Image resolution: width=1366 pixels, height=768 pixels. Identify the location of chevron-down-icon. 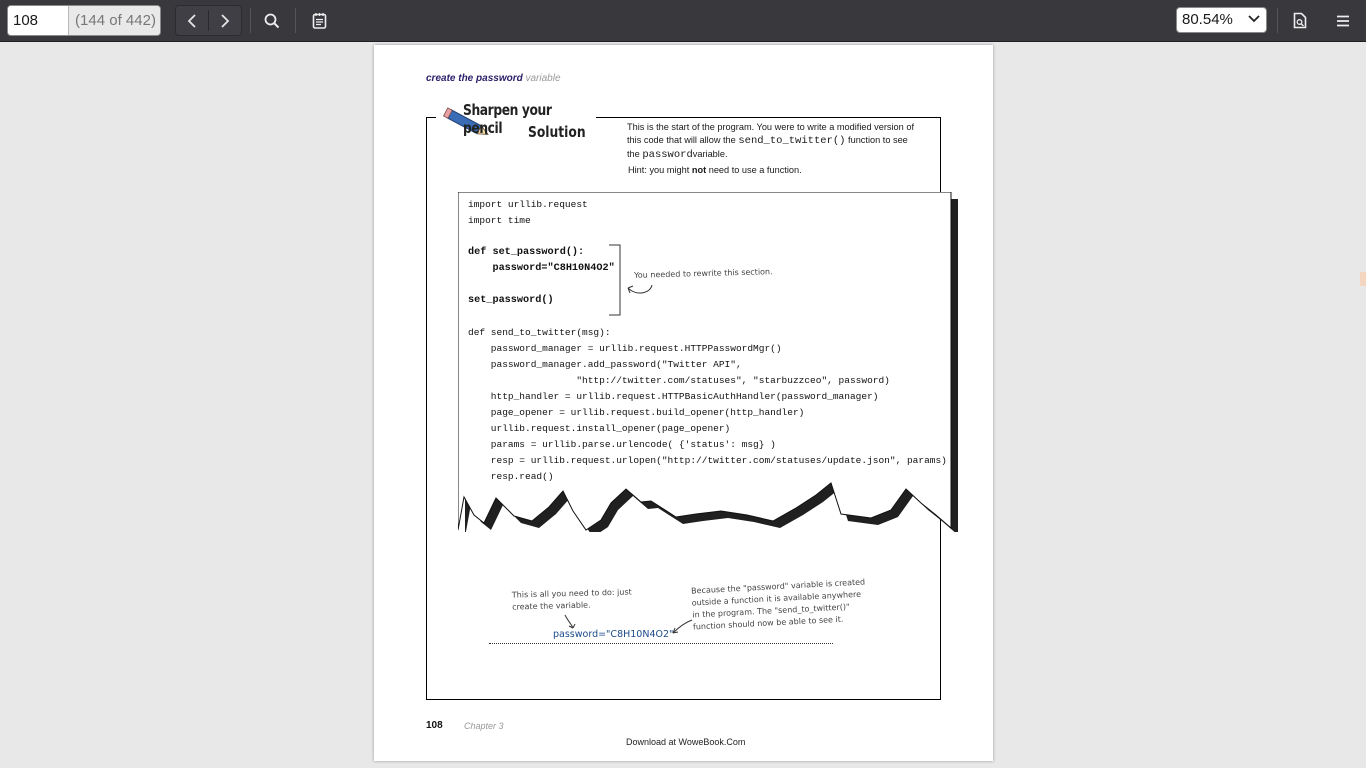
(1254, 19).